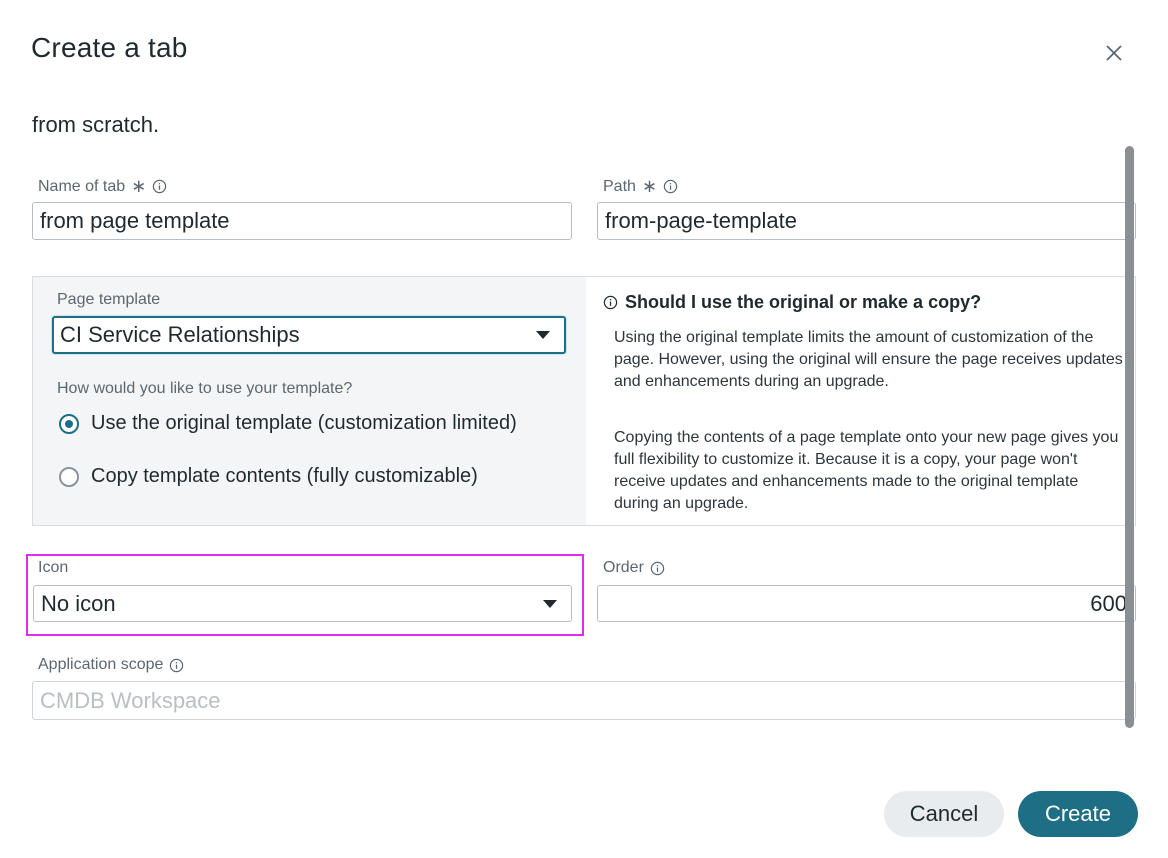  Describe the element at coordinates (302, 603) in the screenshot. I see `icon-select: No icon` at that location.